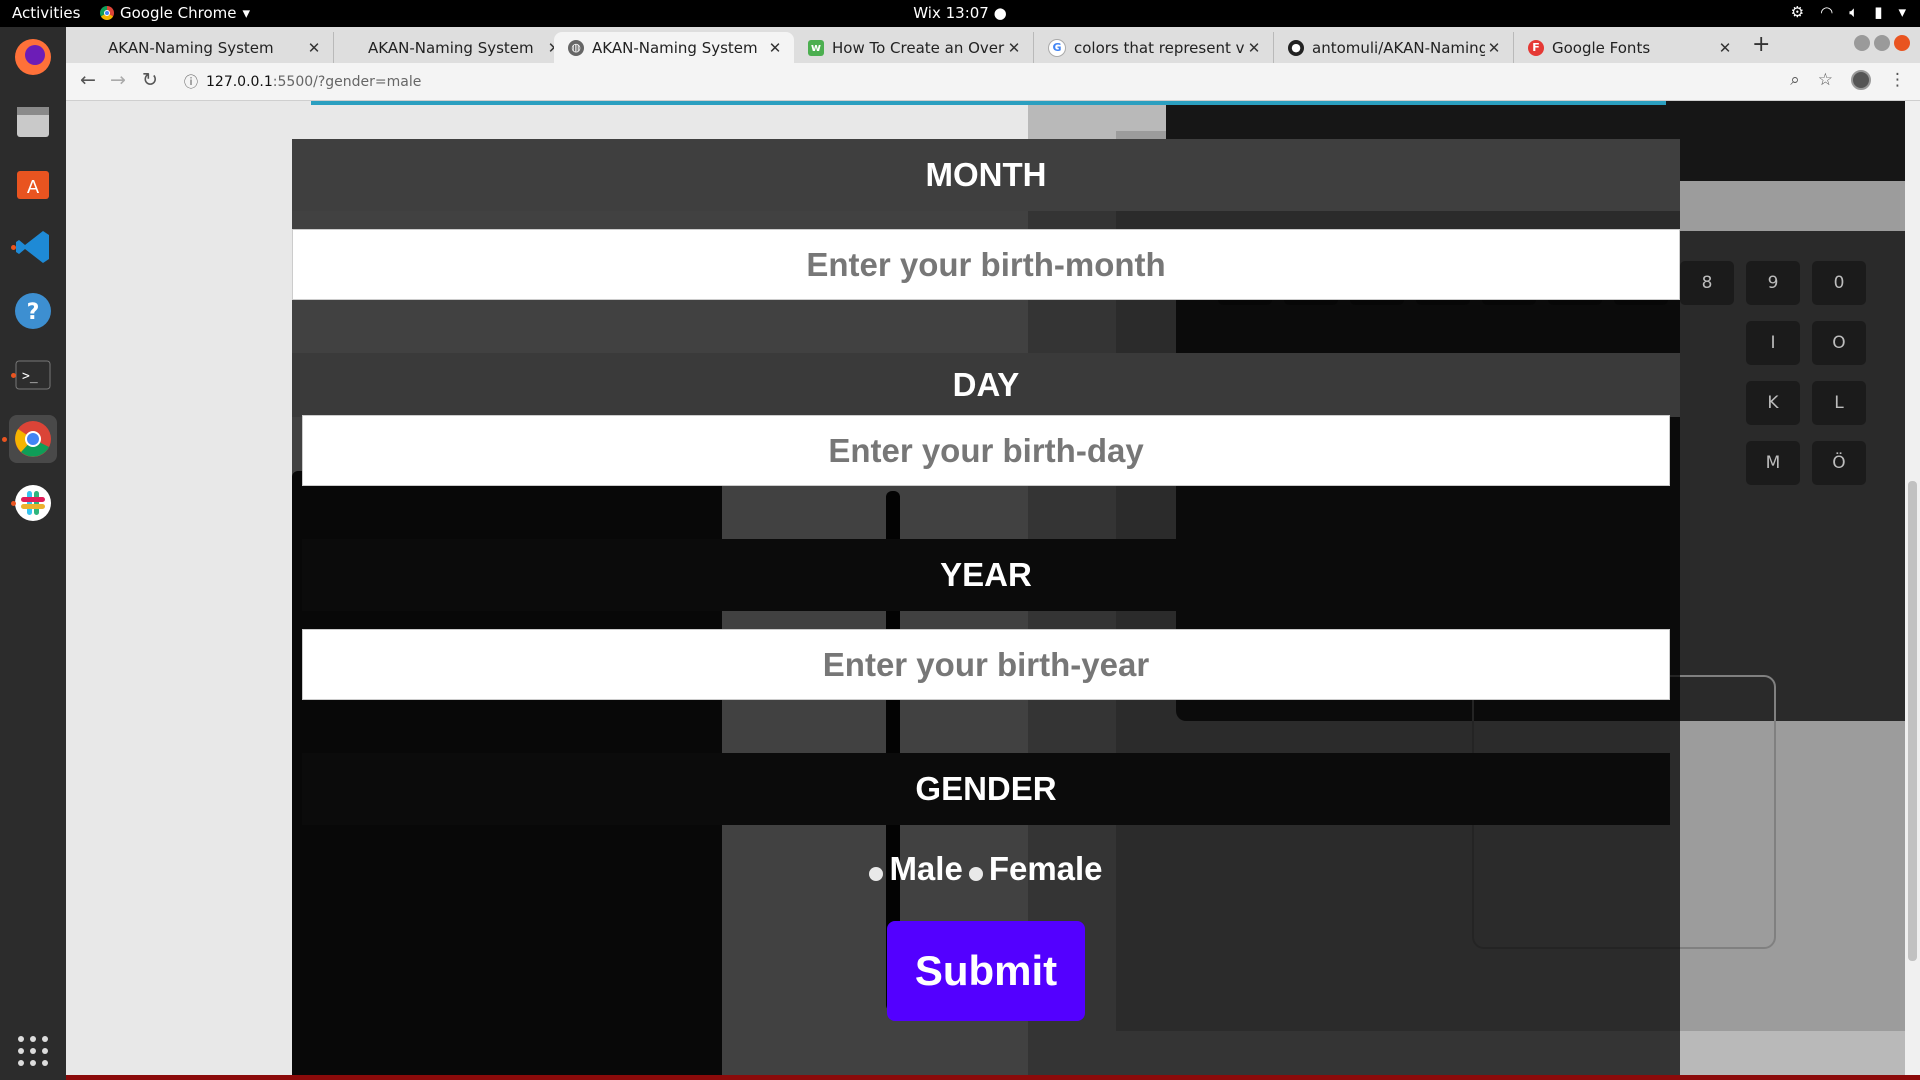 The image size is (1920, 1080). I want to click on slack-icon, so click(33, 503).